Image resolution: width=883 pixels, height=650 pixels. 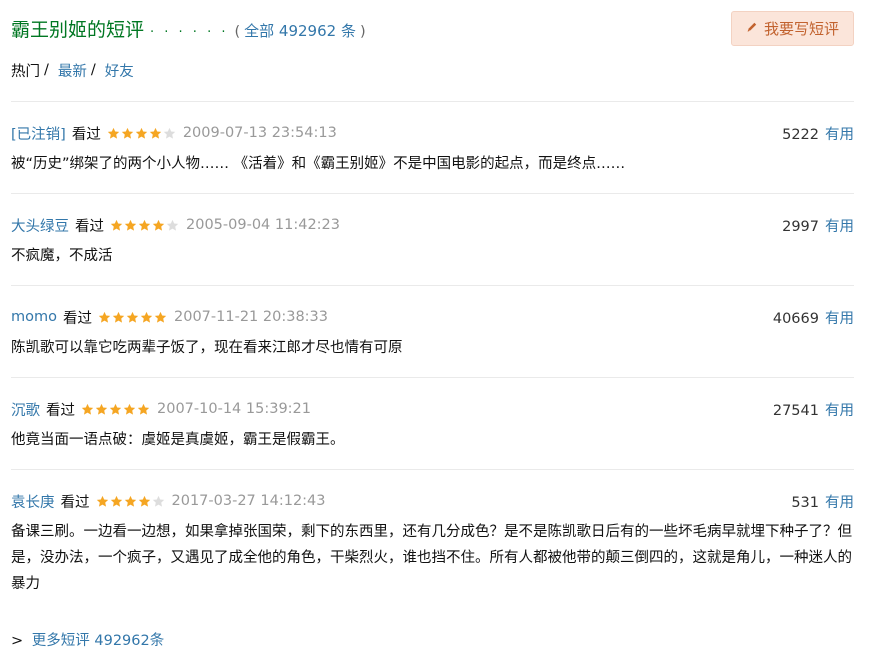 I want to click on vote-count: 27541, so click(x=795, y=410).